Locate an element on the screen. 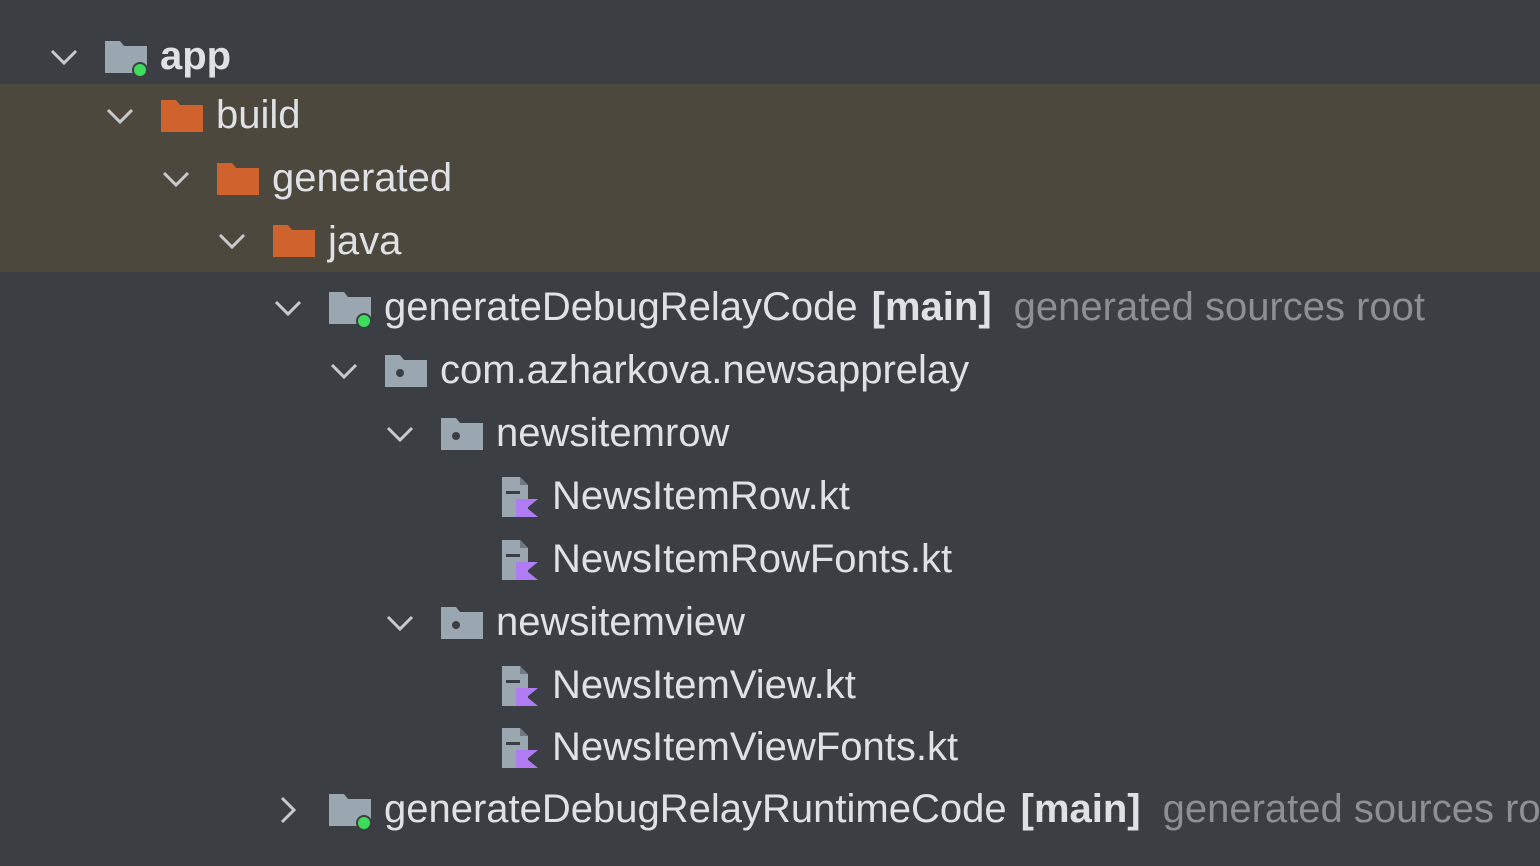  chevron-right-icon is located at coordinates (288, 810).